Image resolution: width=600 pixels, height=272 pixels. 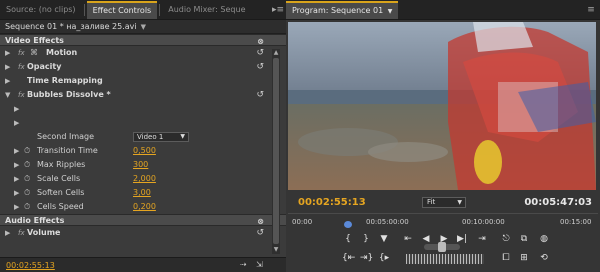 I want to click on tab-audio-mixer: Audio Mixer: Seque, so click(x=206, y=10).